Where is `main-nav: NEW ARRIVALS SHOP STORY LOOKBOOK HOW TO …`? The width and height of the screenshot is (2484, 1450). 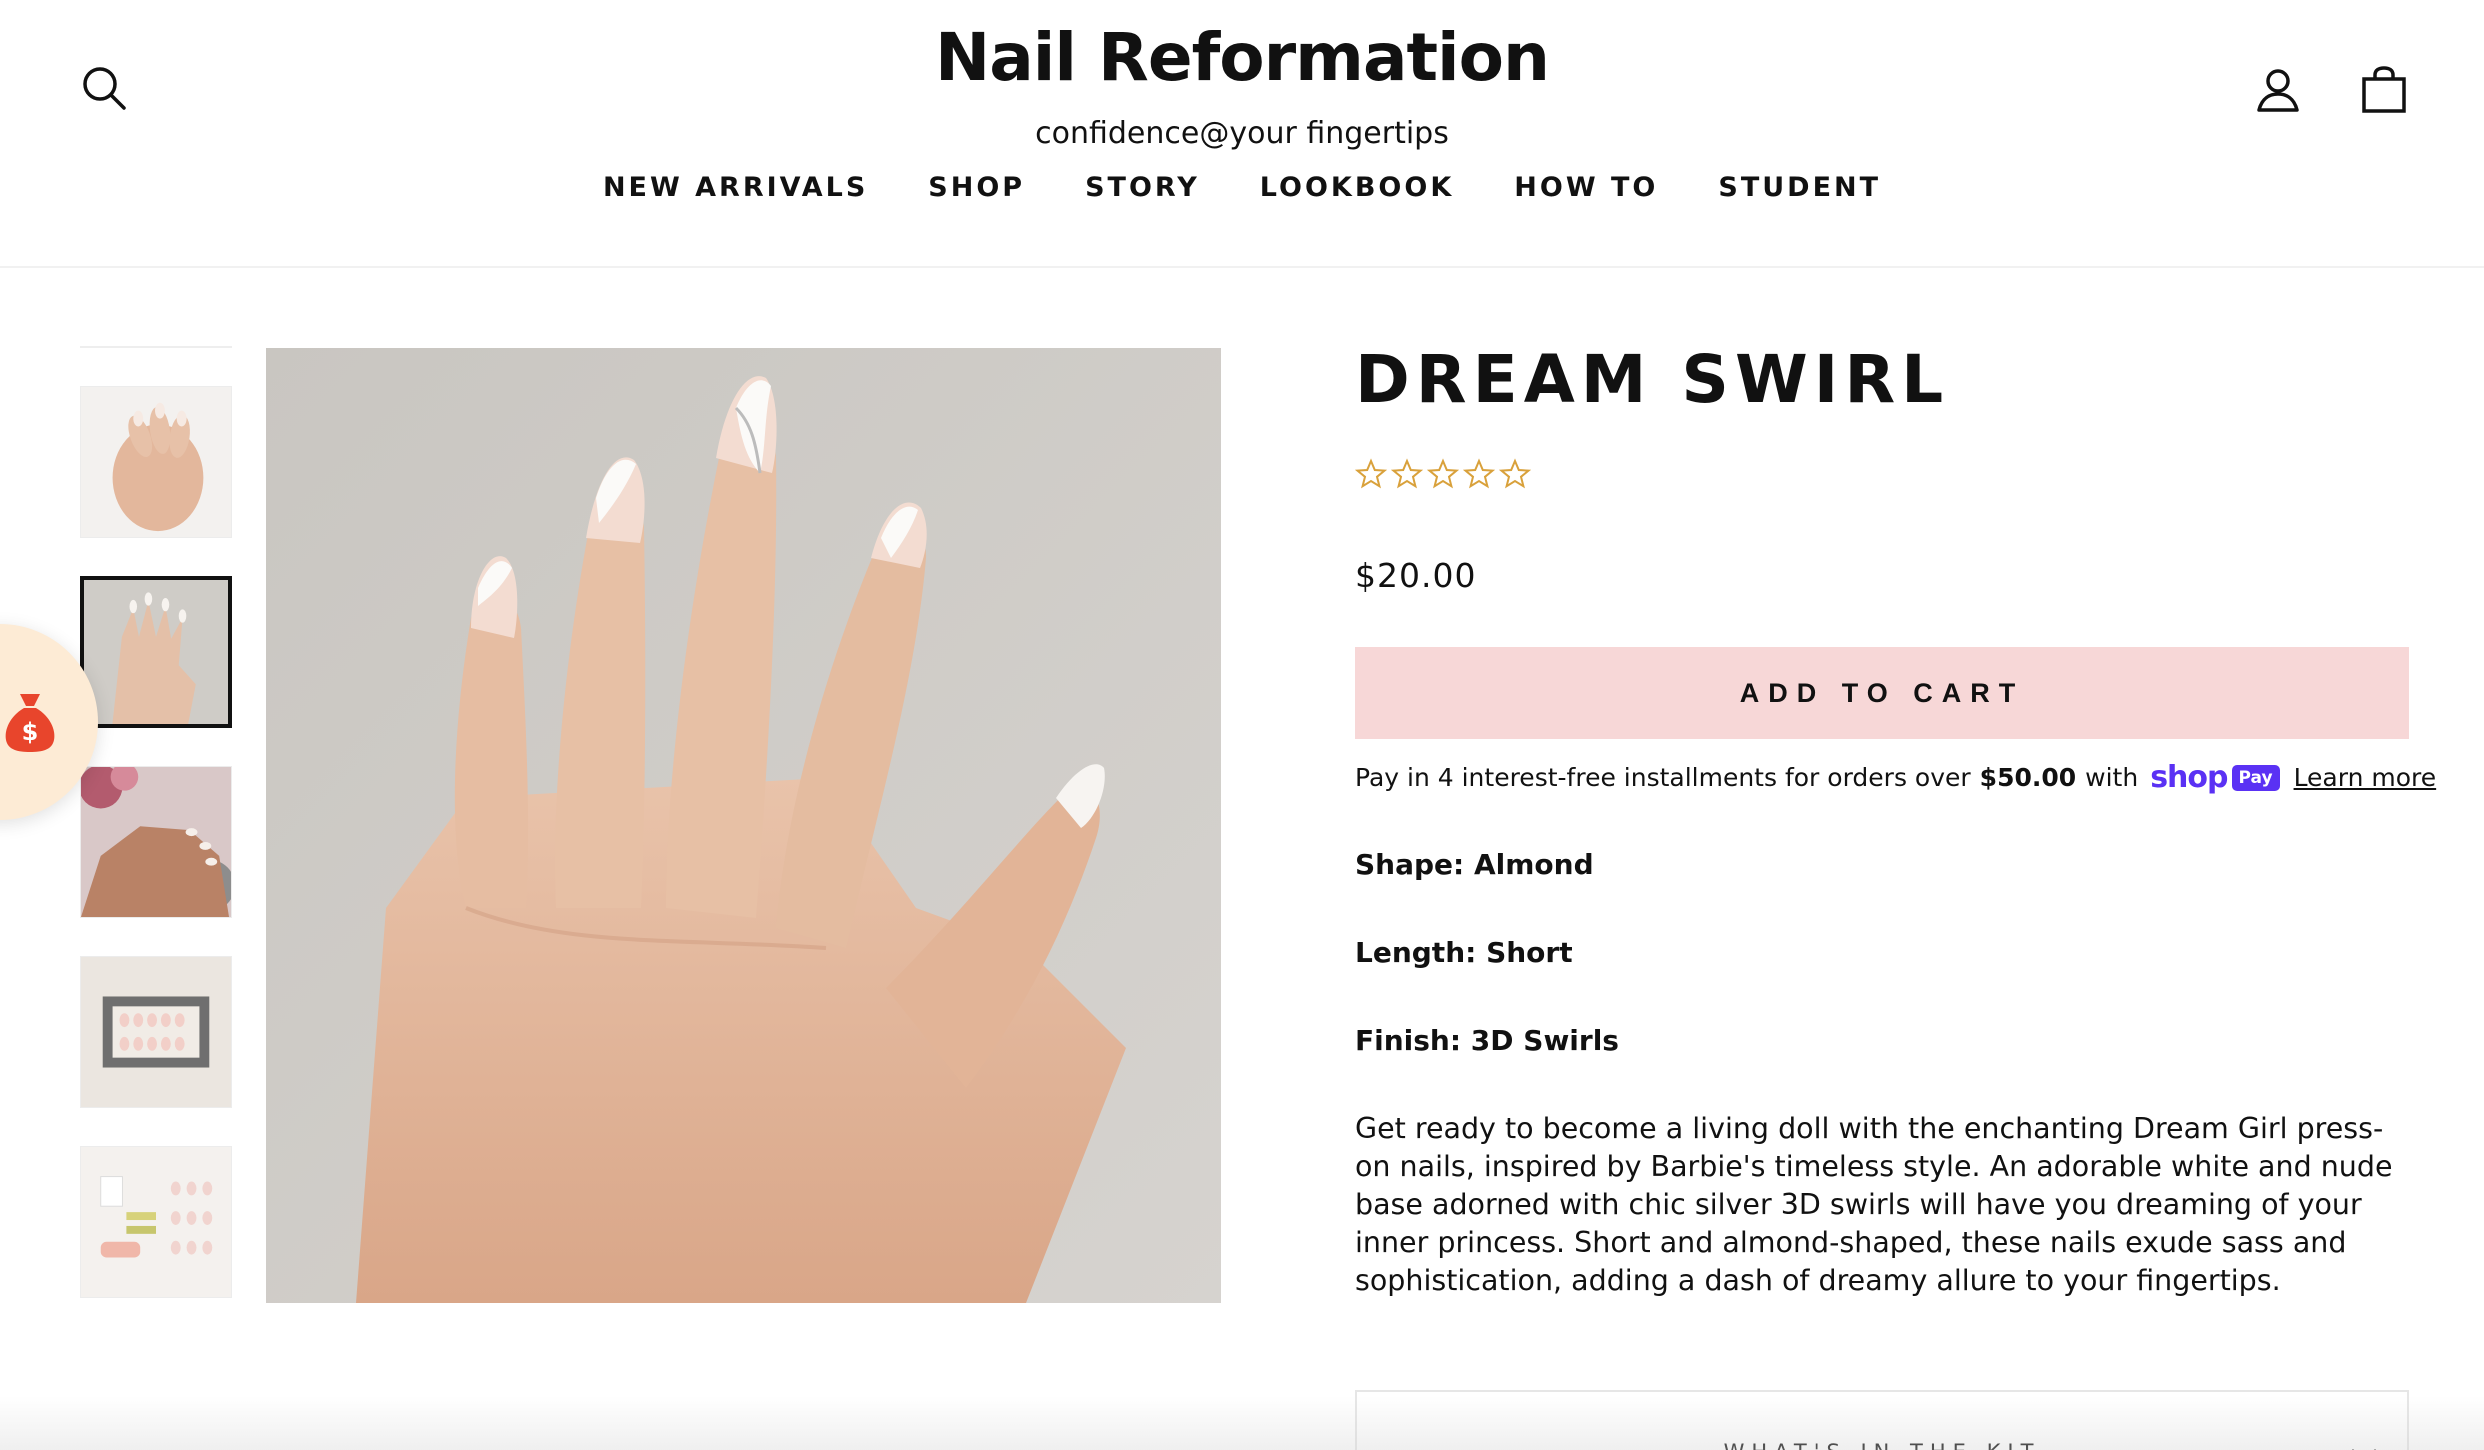
main-nav: NEW ARRIVALS SHOP STORY LOOKBOOK HOW TO … is located at coordinates (1242, 187).